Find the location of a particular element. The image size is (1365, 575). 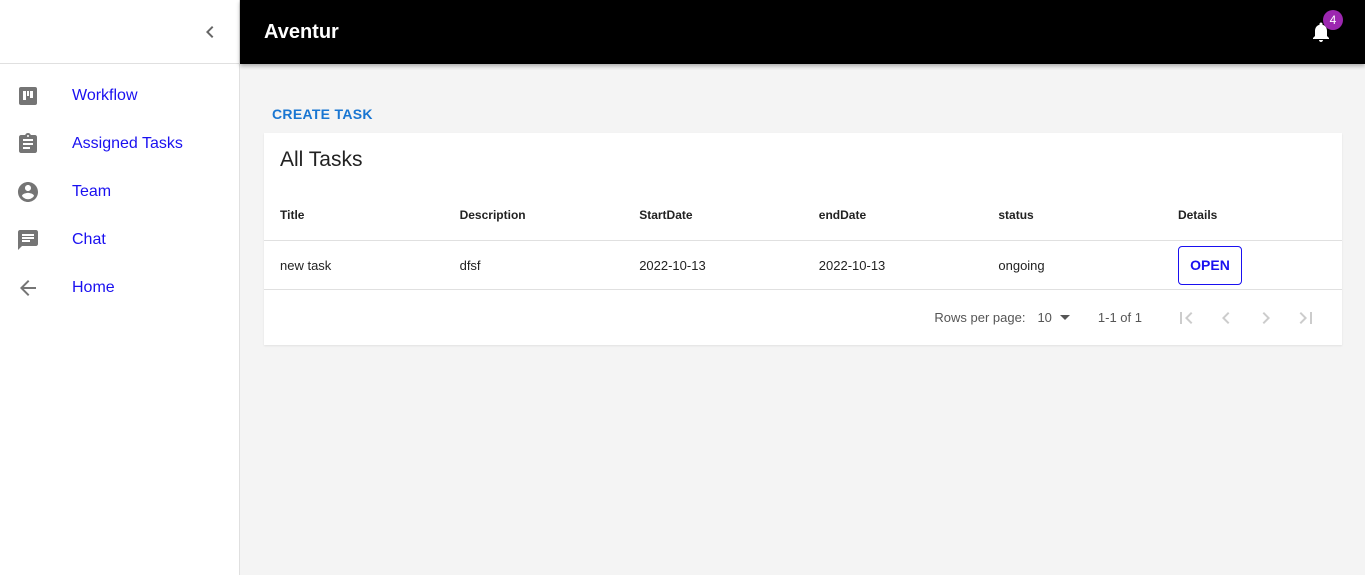

sidebar-item-workflow: Workflow is located at coordinates (119, 96).